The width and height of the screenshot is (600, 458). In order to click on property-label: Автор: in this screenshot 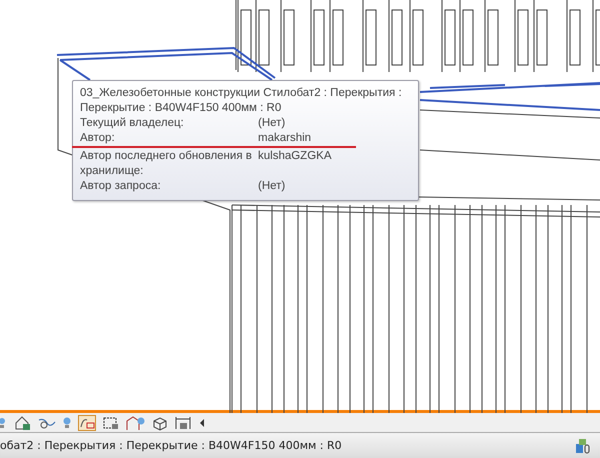, I will do `click(98, 138)`.